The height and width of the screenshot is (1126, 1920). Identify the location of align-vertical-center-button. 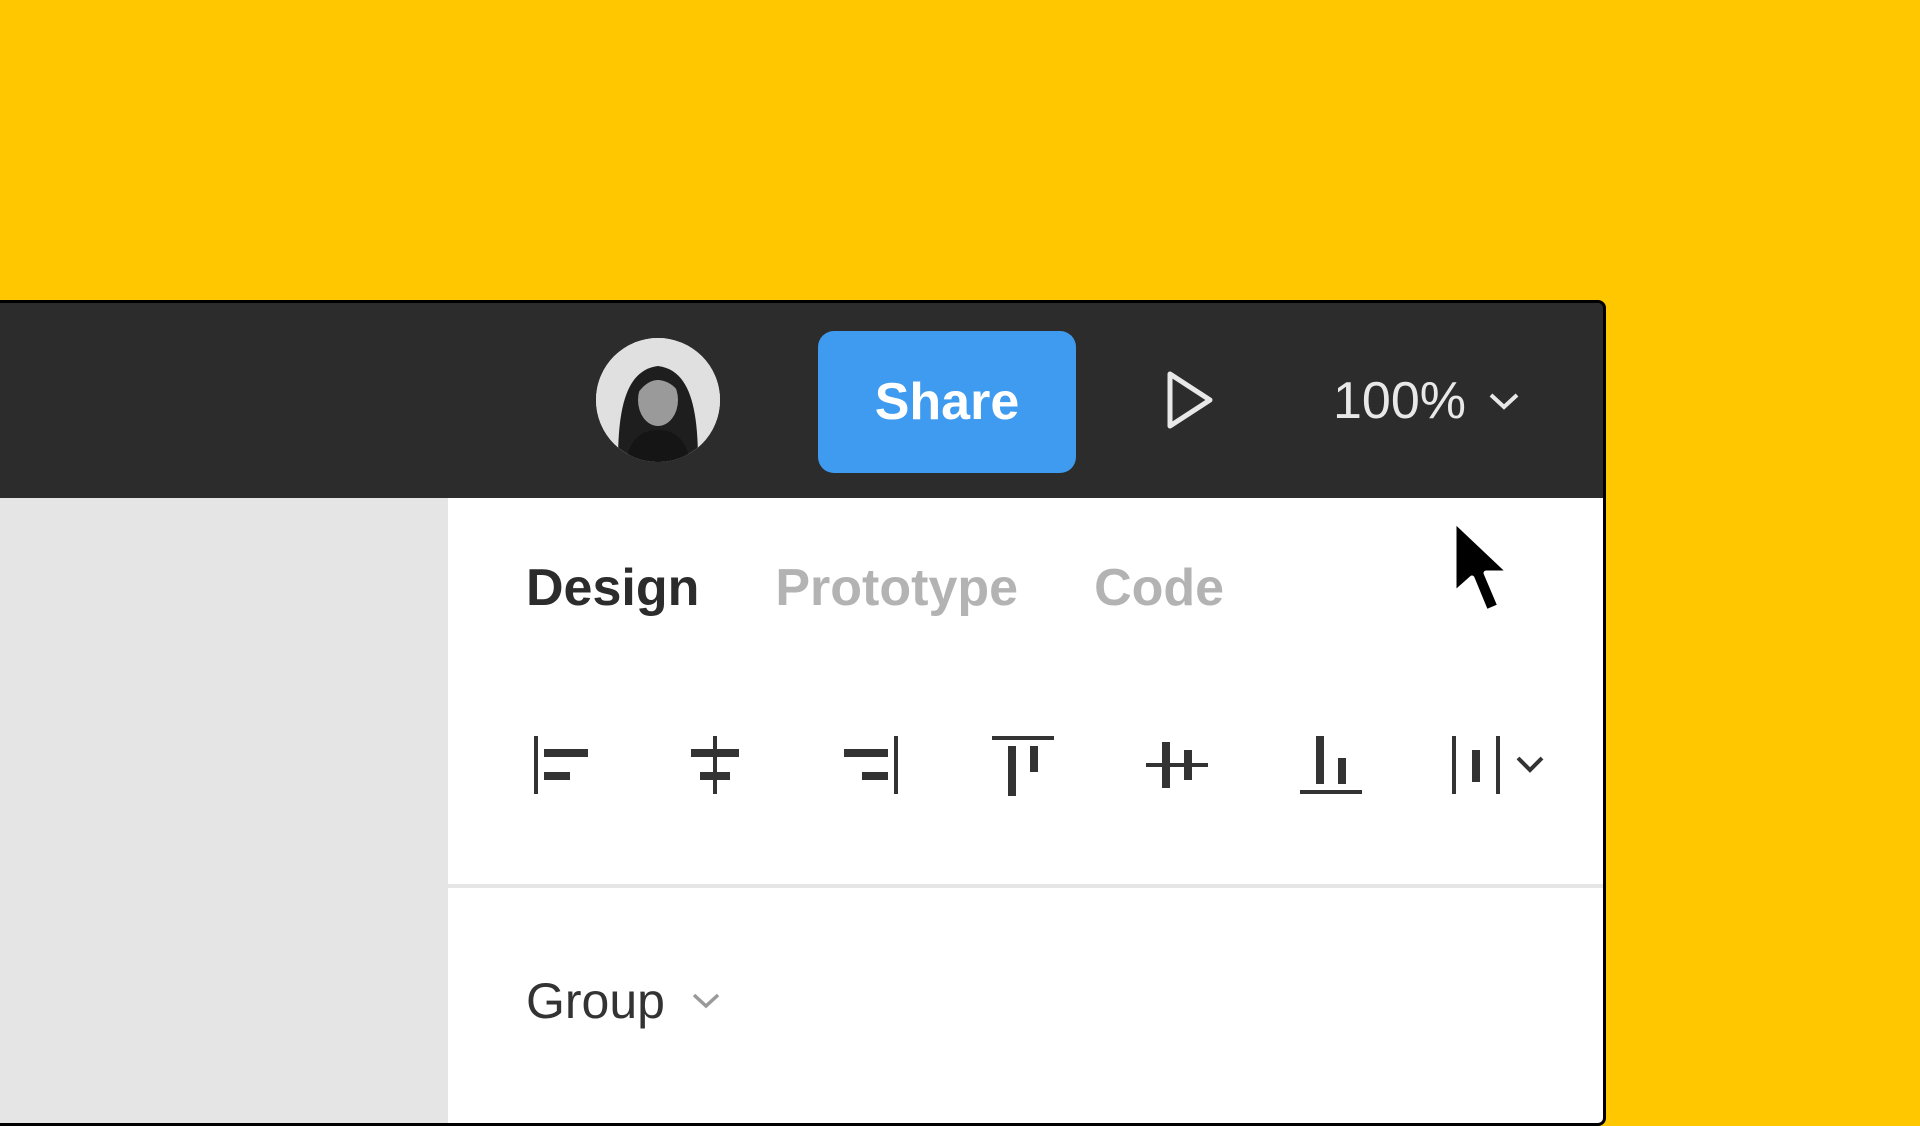
(1177, 765).